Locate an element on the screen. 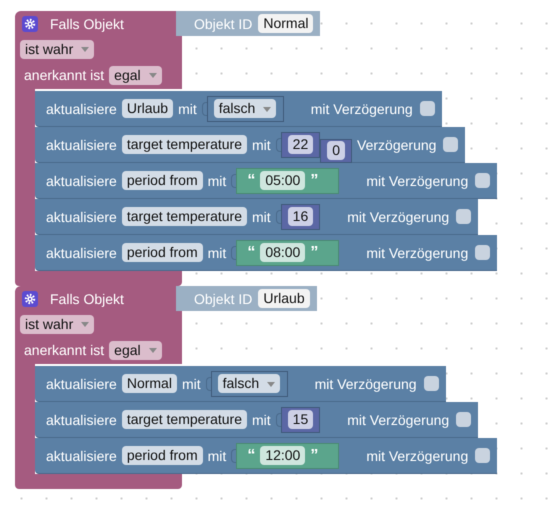  number-block: 15 is located at coordinates (300, 419).